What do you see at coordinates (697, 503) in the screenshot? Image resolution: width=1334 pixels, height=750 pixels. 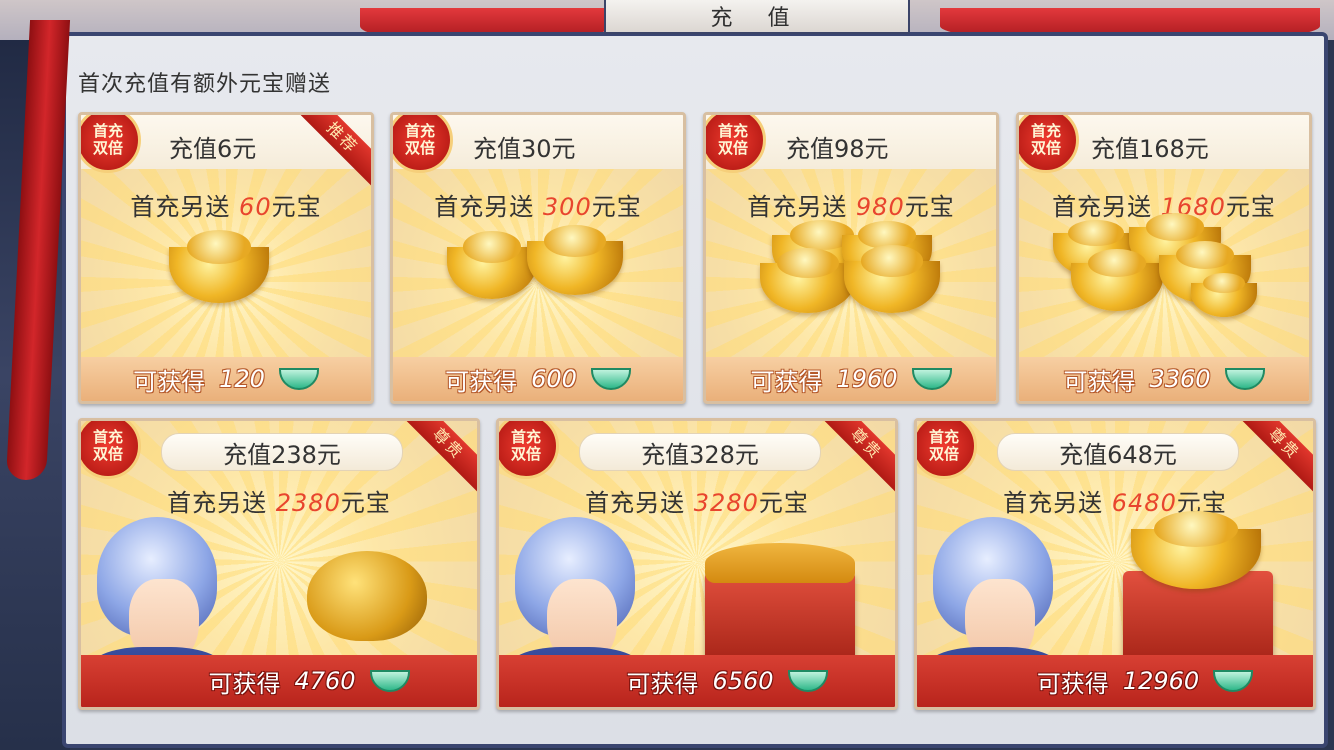 I see `pack-bonus: 首充另送 3280元宝` at bounding box center [697, 503].